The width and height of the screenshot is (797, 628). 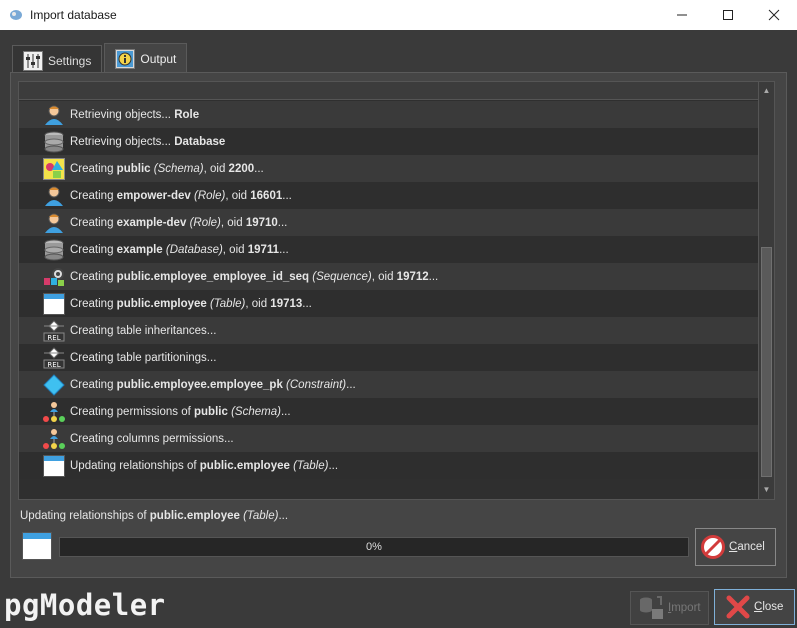 I want to click on row-object-name: example-dev, so click(x=151, y=222).